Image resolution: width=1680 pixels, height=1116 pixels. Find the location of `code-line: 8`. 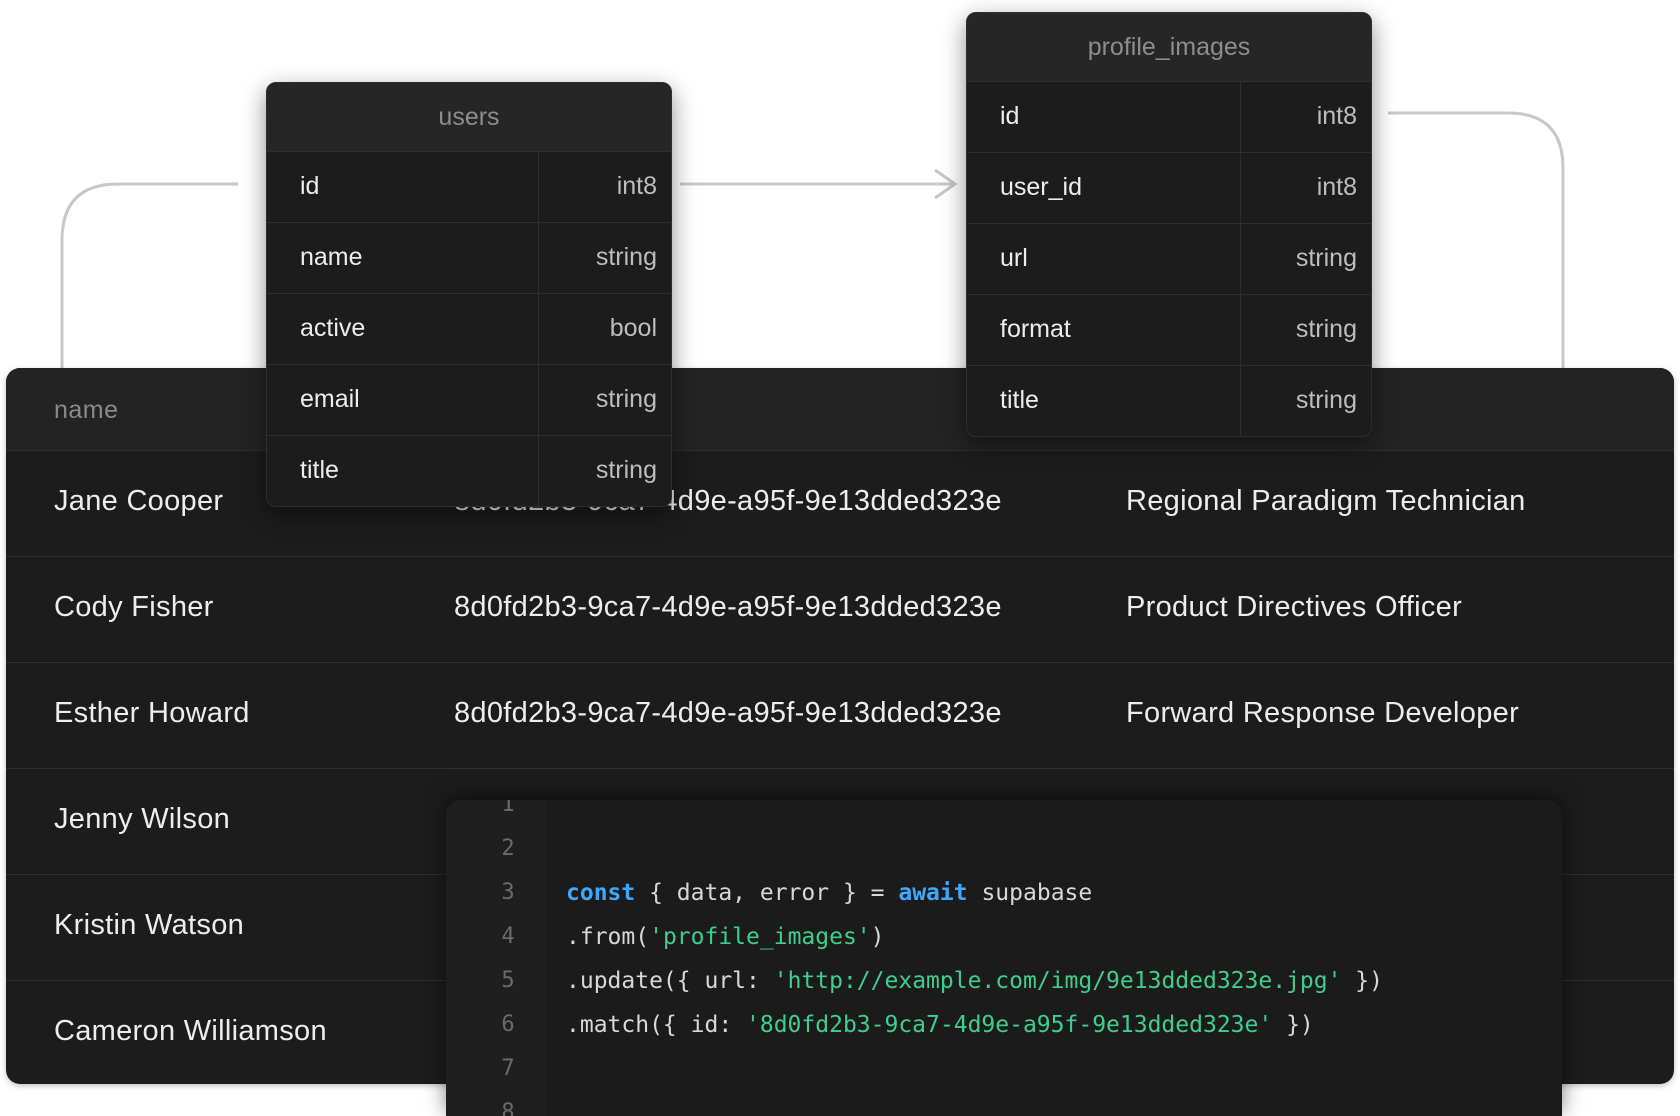

code-line: 8 is located at coordinates (1004, 1105).